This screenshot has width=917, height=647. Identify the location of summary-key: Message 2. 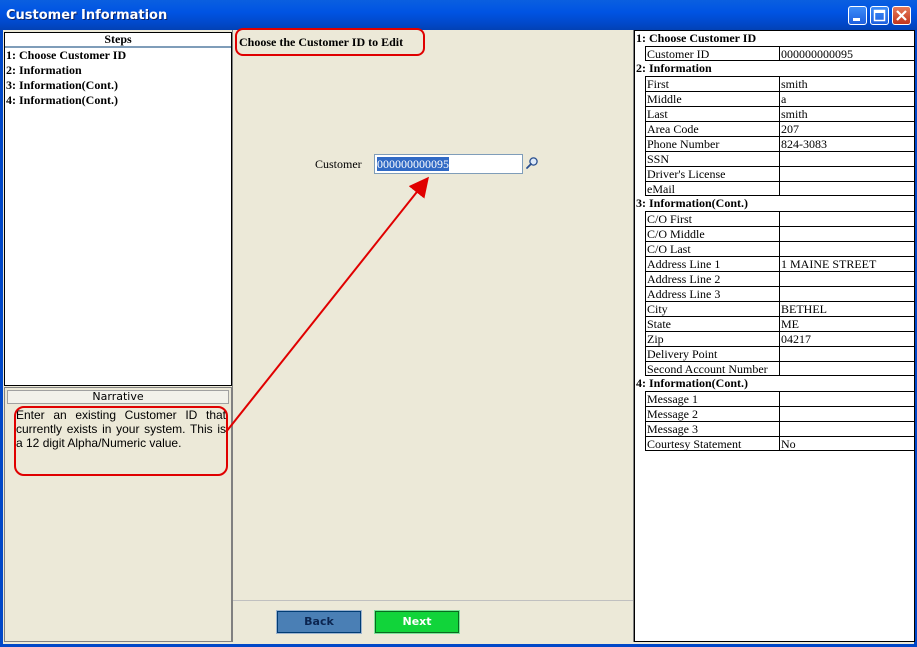
(712, 413).